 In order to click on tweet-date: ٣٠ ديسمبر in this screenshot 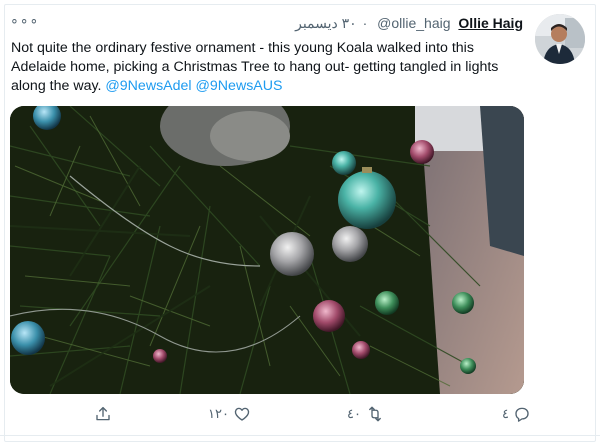, I will do `click(326, 23)`.